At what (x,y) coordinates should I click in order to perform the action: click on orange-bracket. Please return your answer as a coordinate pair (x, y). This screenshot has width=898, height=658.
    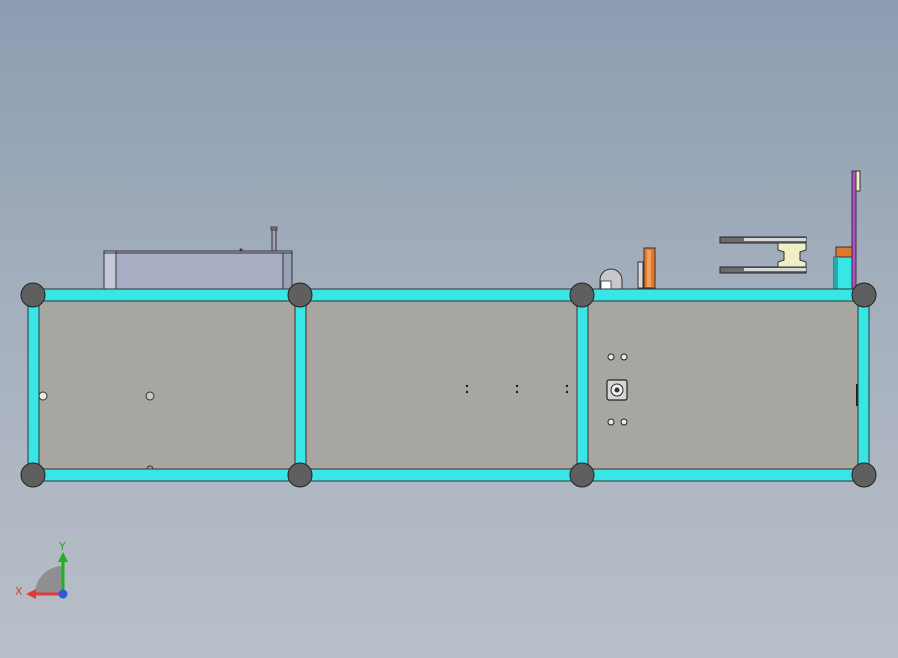
    Looking at the image, I should click on (646, 268).